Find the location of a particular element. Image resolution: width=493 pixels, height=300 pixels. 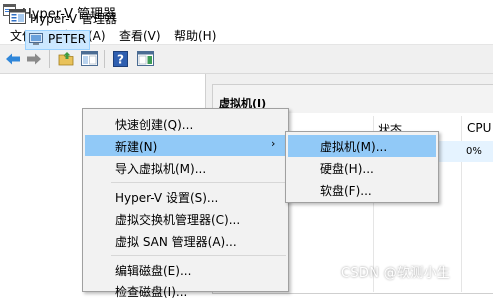

menu-item-new: 新建(N) is located at coordinates (136, 146).